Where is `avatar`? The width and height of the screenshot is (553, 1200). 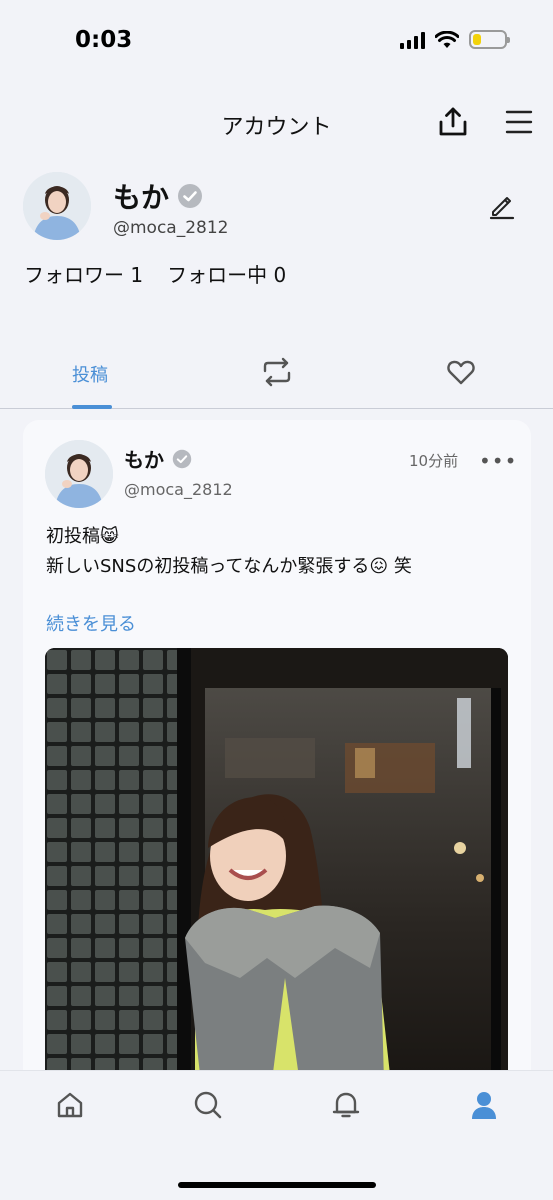
avatar is located at coordinates (57, 206).